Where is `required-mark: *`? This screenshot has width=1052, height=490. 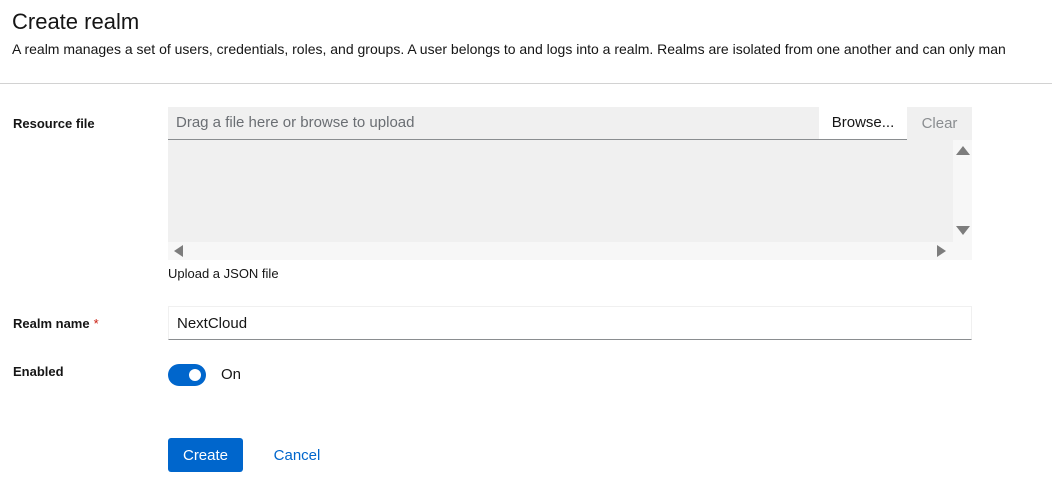
required-mark: * is located at coordinates (96, 323).